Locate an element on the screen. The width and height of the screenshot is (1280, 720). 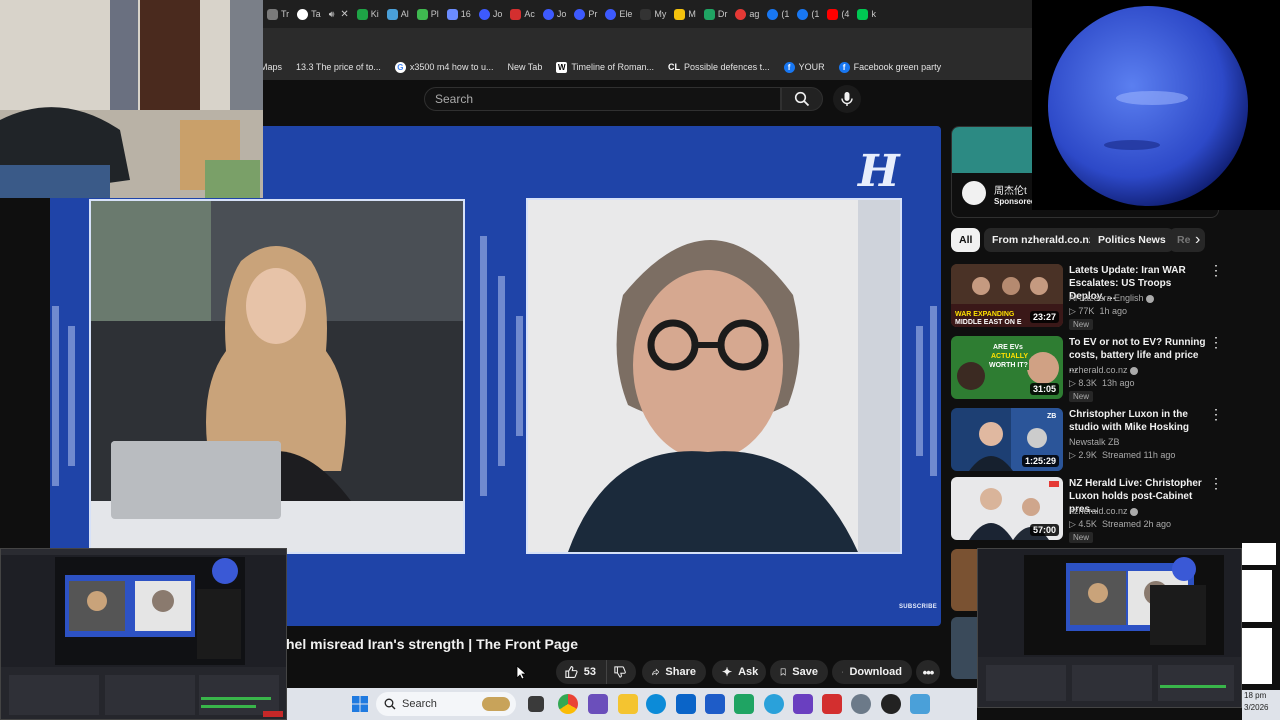
voice-search-button is located at coordinates (847, 99).